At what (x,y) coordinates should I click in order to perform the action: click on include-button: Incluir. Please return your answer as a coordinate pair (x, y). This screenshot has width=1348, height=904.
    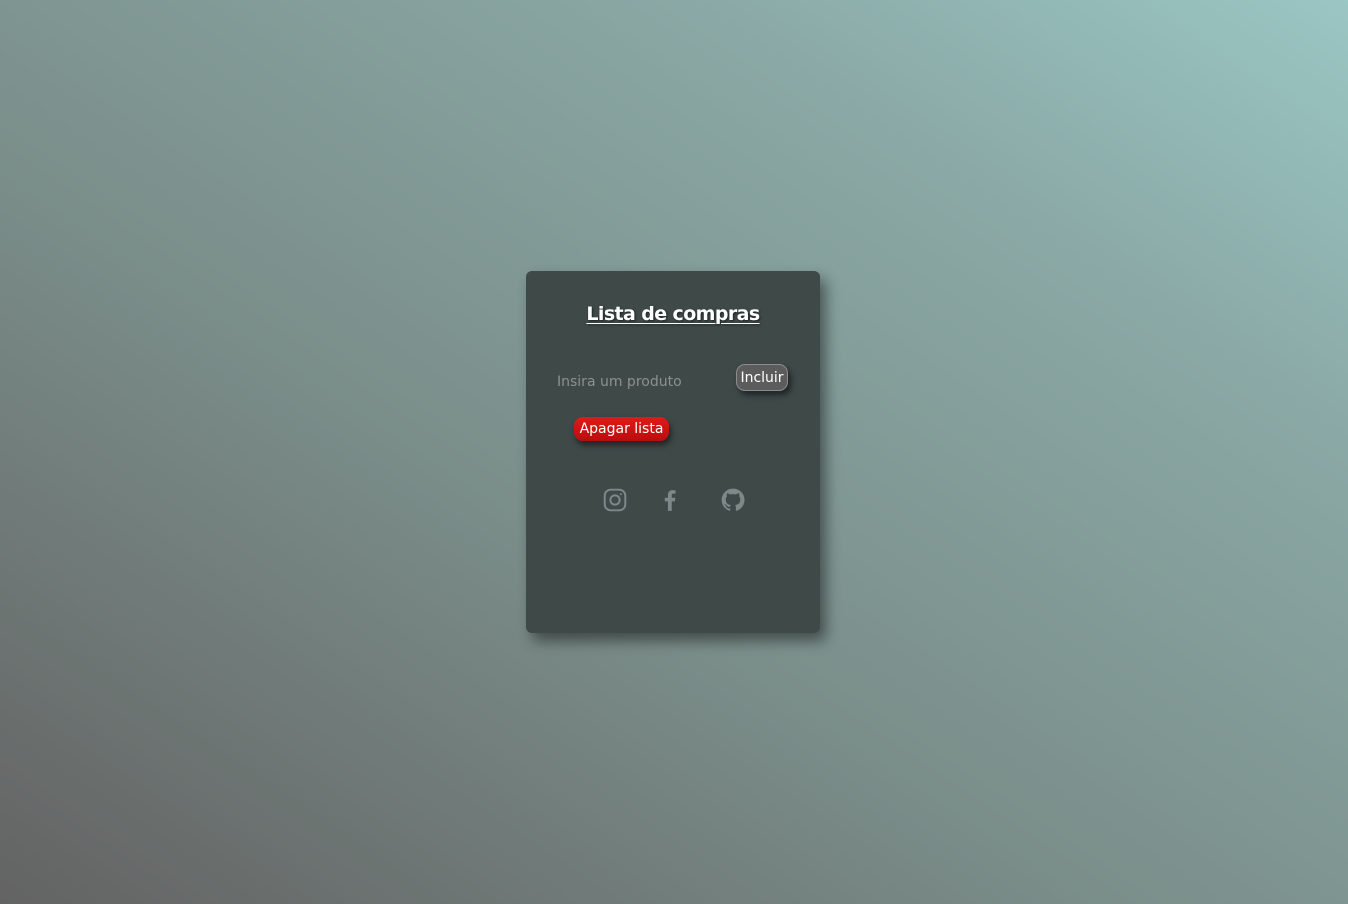
    Looking at the image, I should click on (762, 377).